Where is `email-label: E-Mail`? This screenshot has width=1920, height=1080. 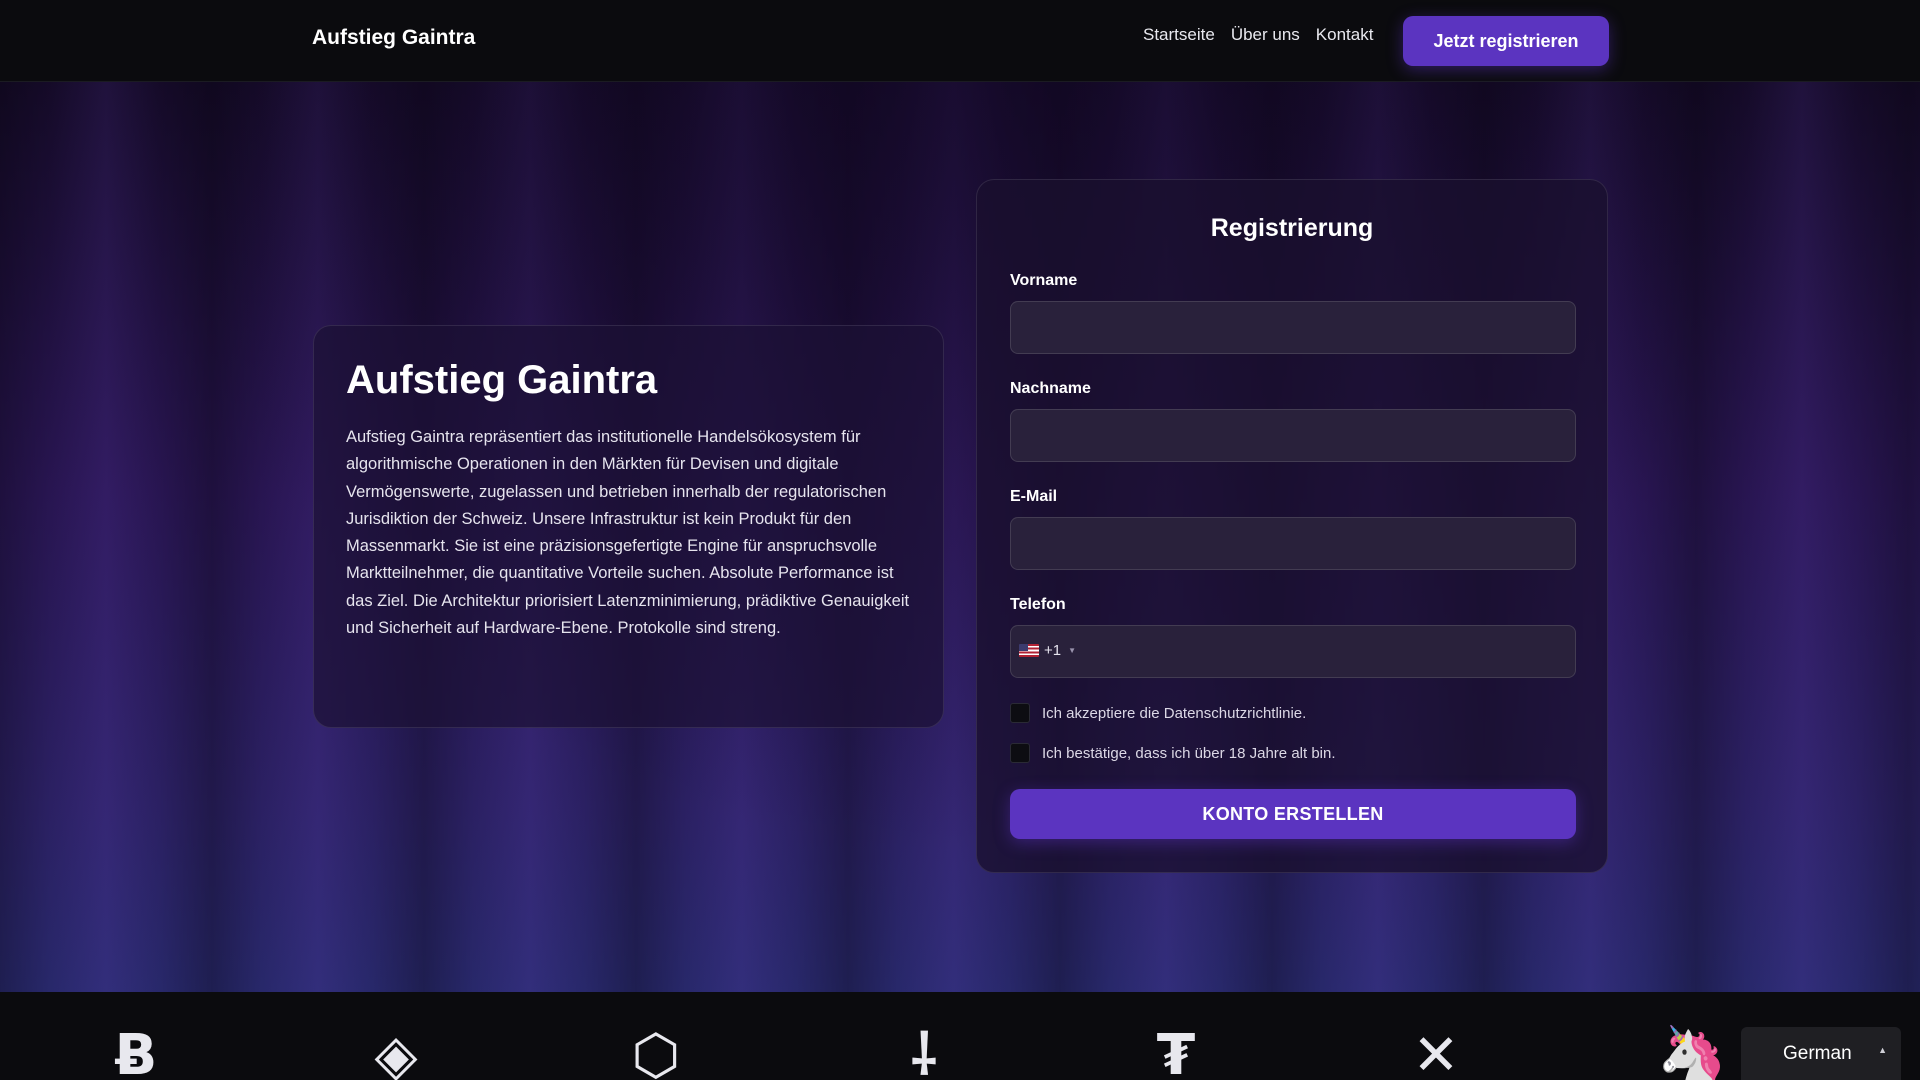 email-label: E-Mail is located at coordinates (1034, 496).